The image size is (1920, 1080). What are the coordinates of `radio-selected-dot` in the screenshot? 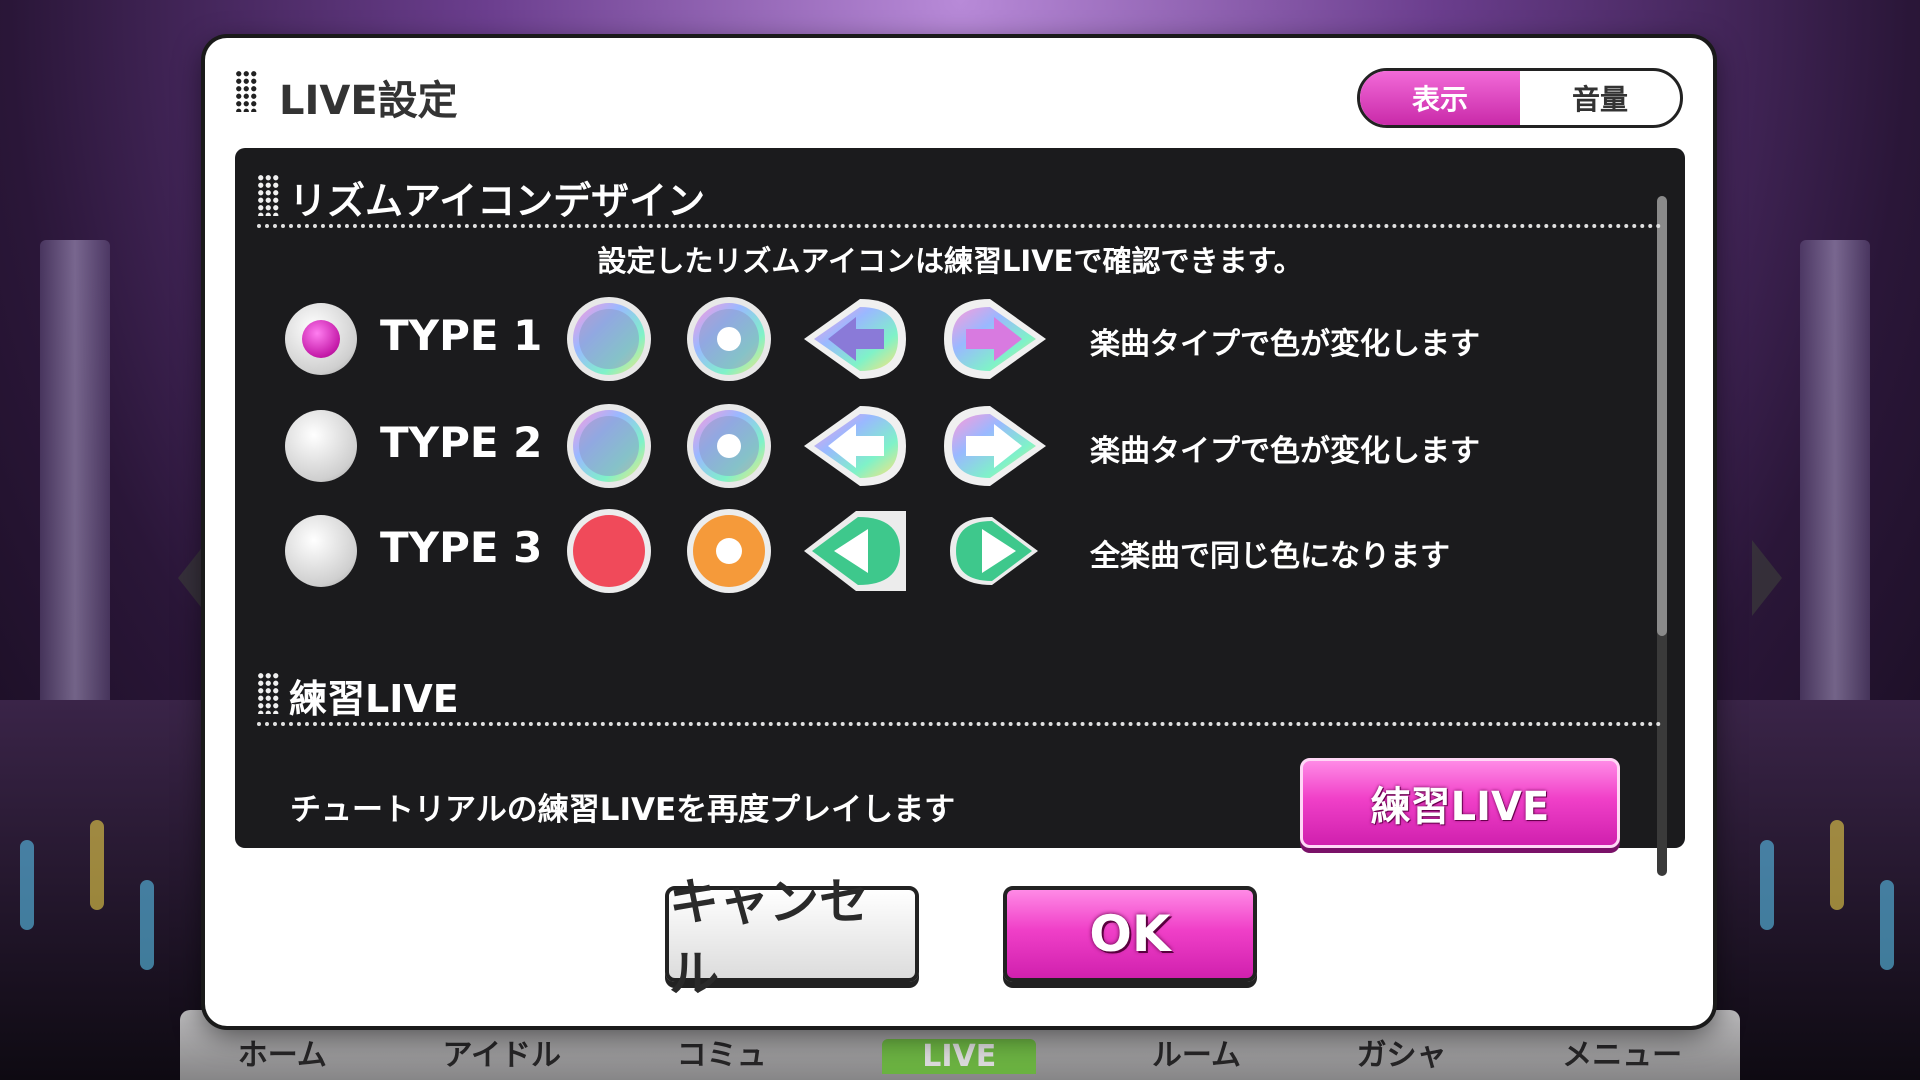 It's located at (321, 339).